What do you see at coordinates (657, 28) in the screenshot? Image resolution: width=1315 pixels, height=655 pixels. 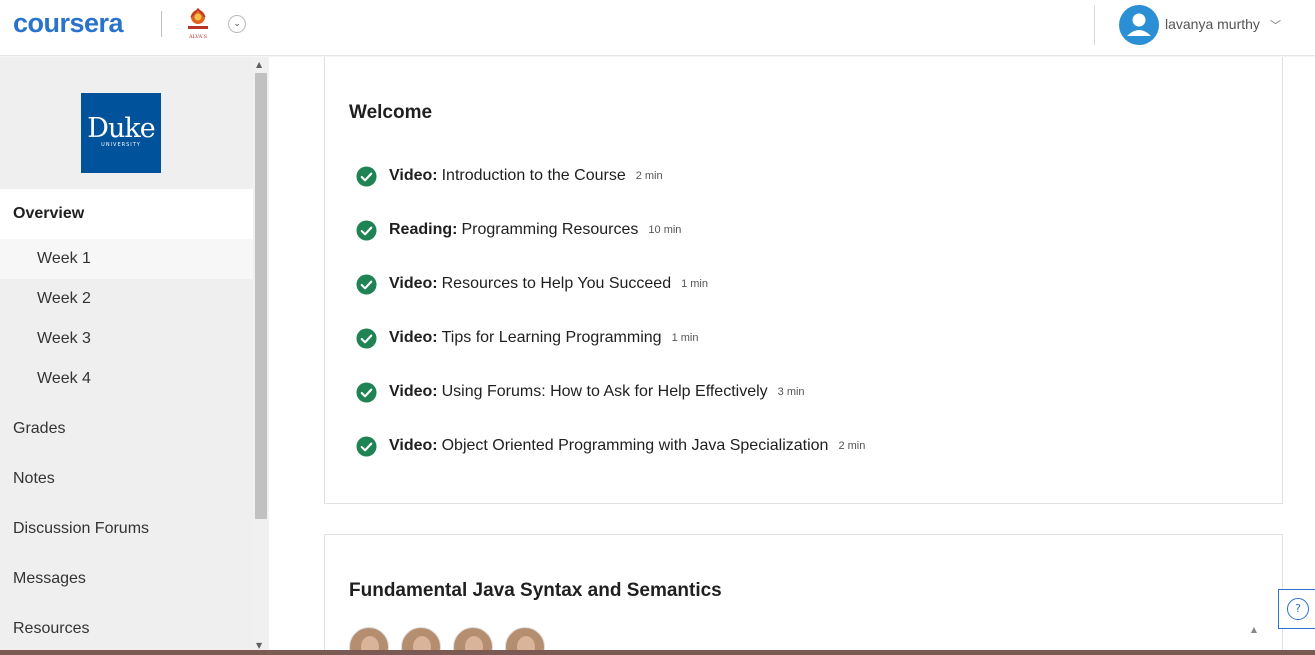 I see `top-header: coursera ALVA'S ⌄ lavanya murthy ﹀` at bounding box center [657, 28].